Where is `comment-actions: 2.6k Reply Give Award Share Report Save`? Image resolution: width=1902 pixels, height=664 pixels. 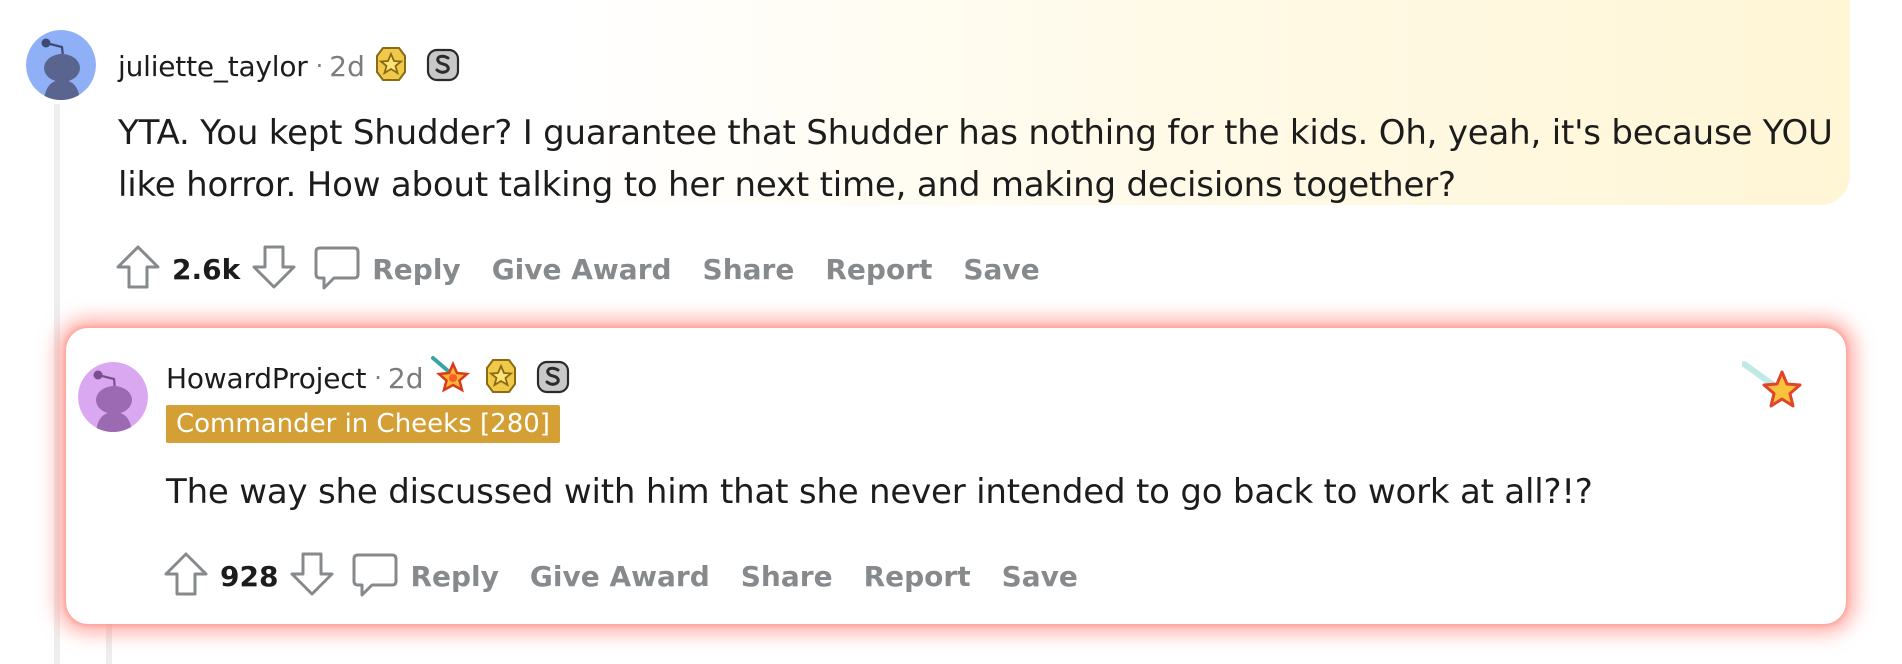 comment-actions: 2.6k Reply Give Award Share Report Save is located at coordinates (592, 269).